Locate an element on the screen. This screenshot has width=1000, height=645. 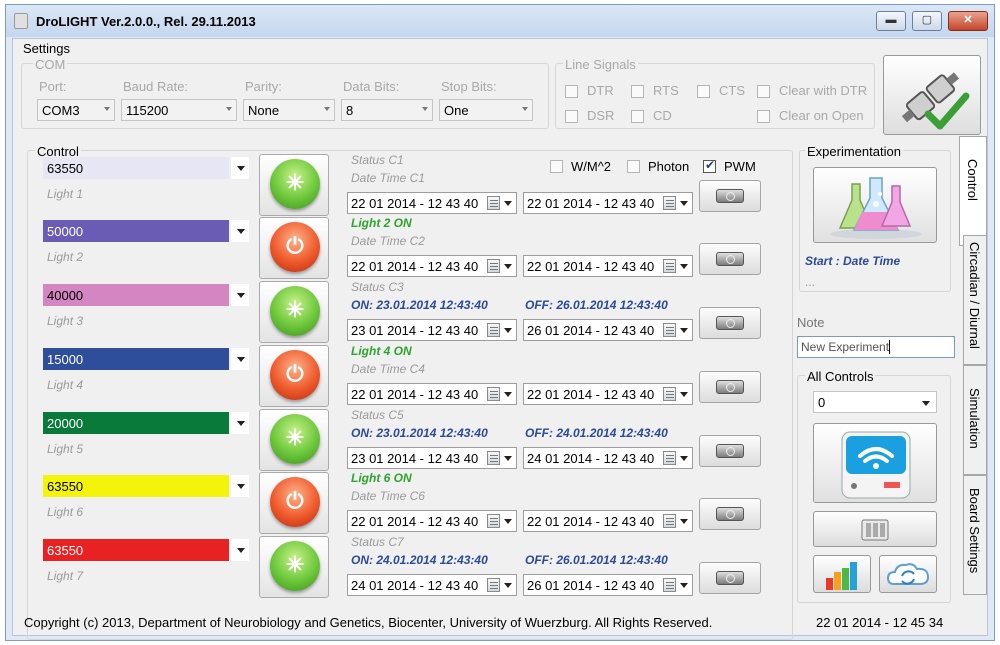
databits-value: 8 is located at coordinates (350, 110).